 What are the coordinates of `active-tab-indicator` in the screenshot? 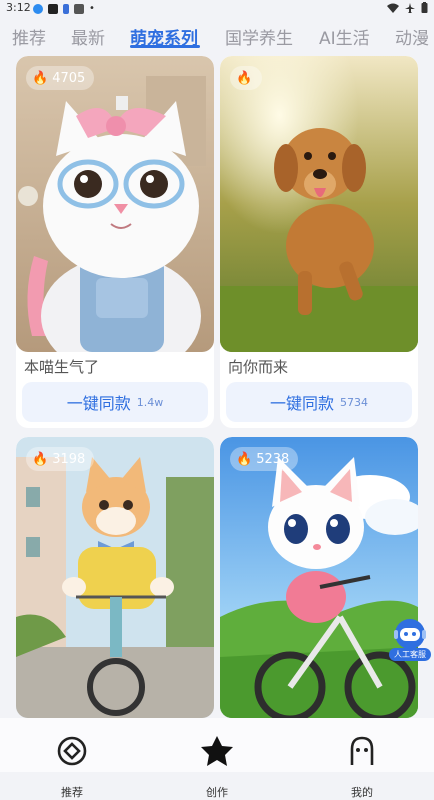 It's located at (165, 46).